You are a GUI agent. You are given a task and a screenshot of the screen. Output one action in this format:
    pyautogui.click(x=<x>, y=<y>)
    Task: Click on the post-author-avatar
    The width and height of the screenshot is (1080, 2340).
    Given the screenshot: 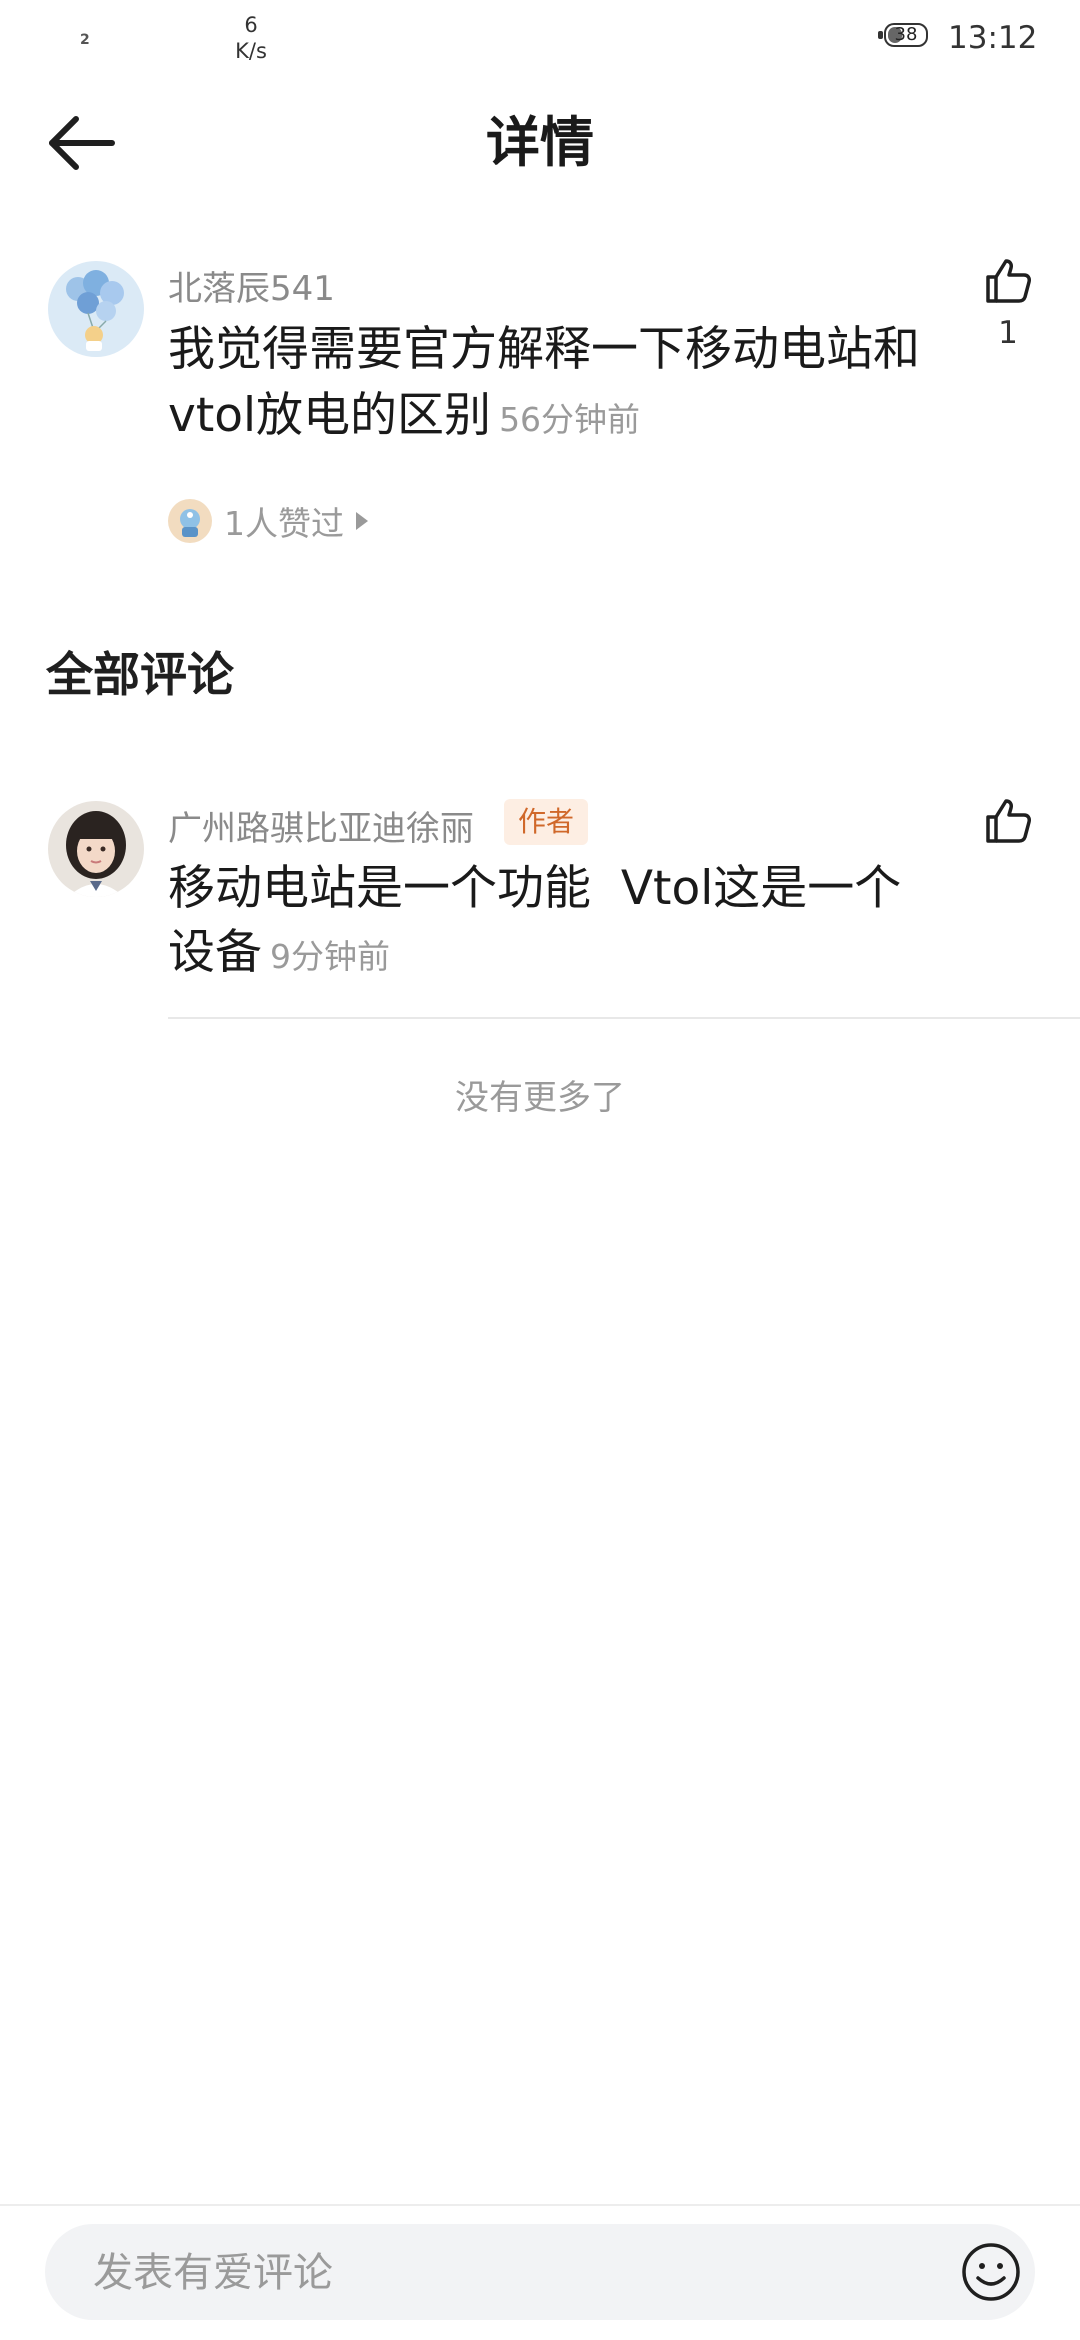 What is the action you would take?
    pyautogui.click(x=96, y=309)
    